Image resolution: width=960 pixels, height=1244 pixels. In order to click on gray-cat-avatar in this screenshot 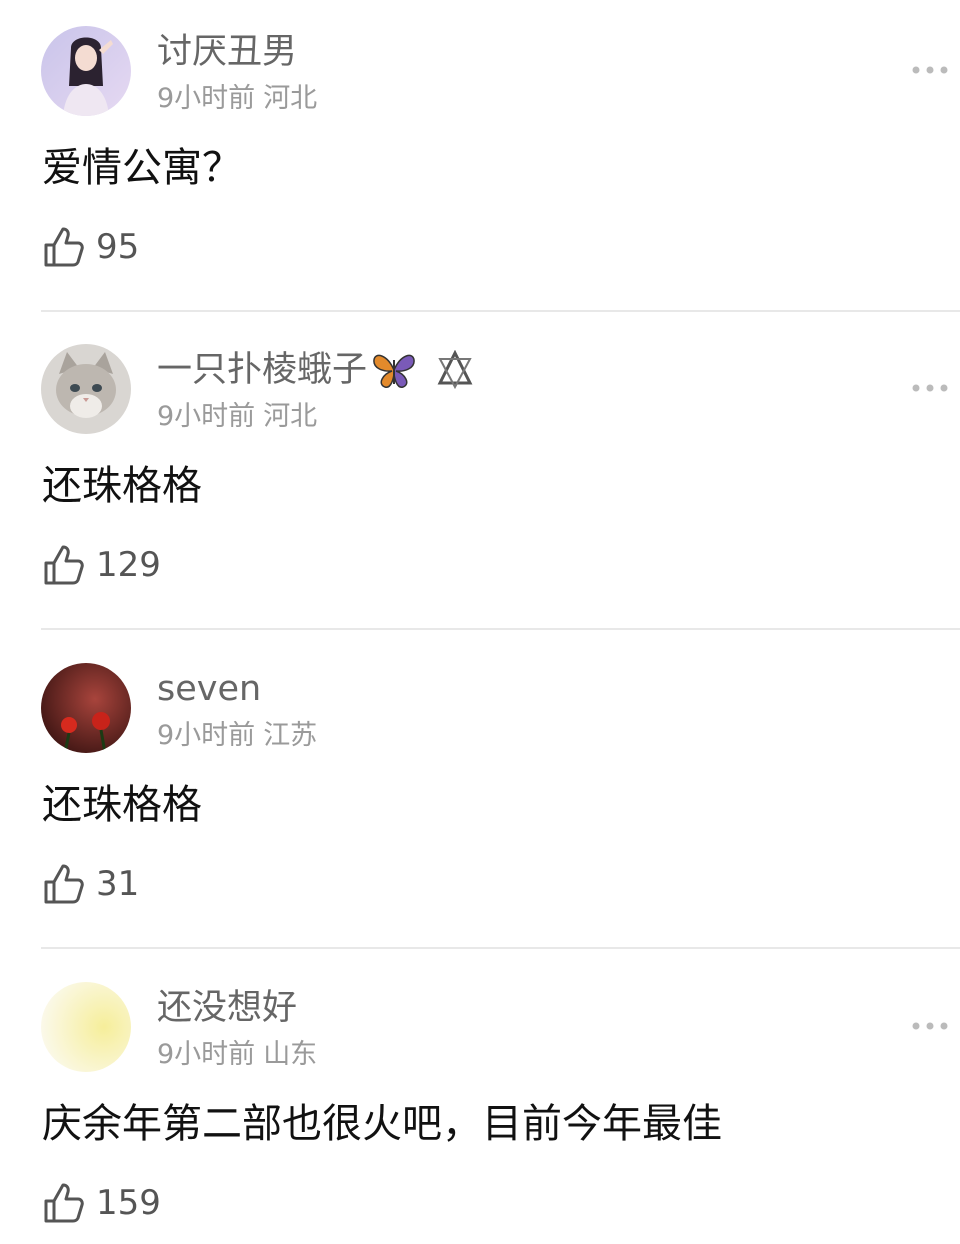, I will do `click(86, 389)`.